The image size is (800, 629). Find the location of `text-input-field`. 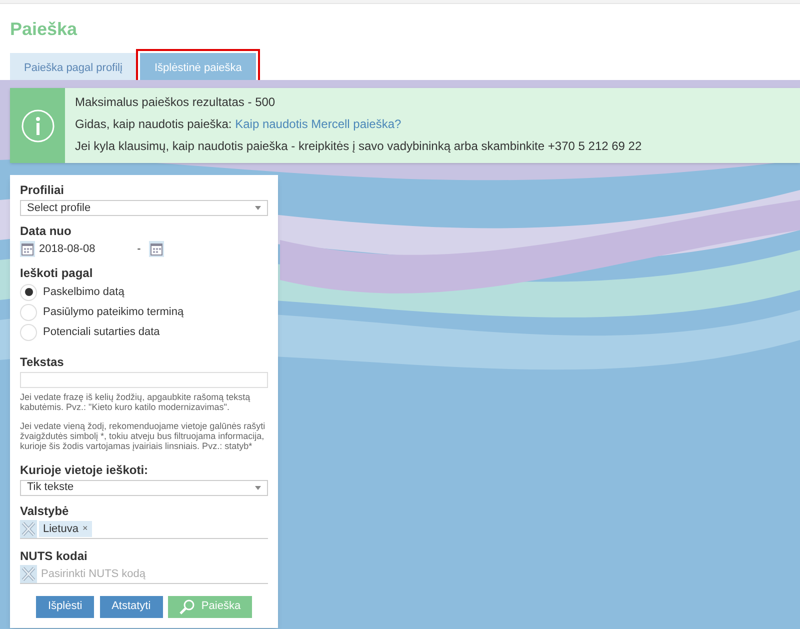

text-input-field is located at coordinates (144, 380).